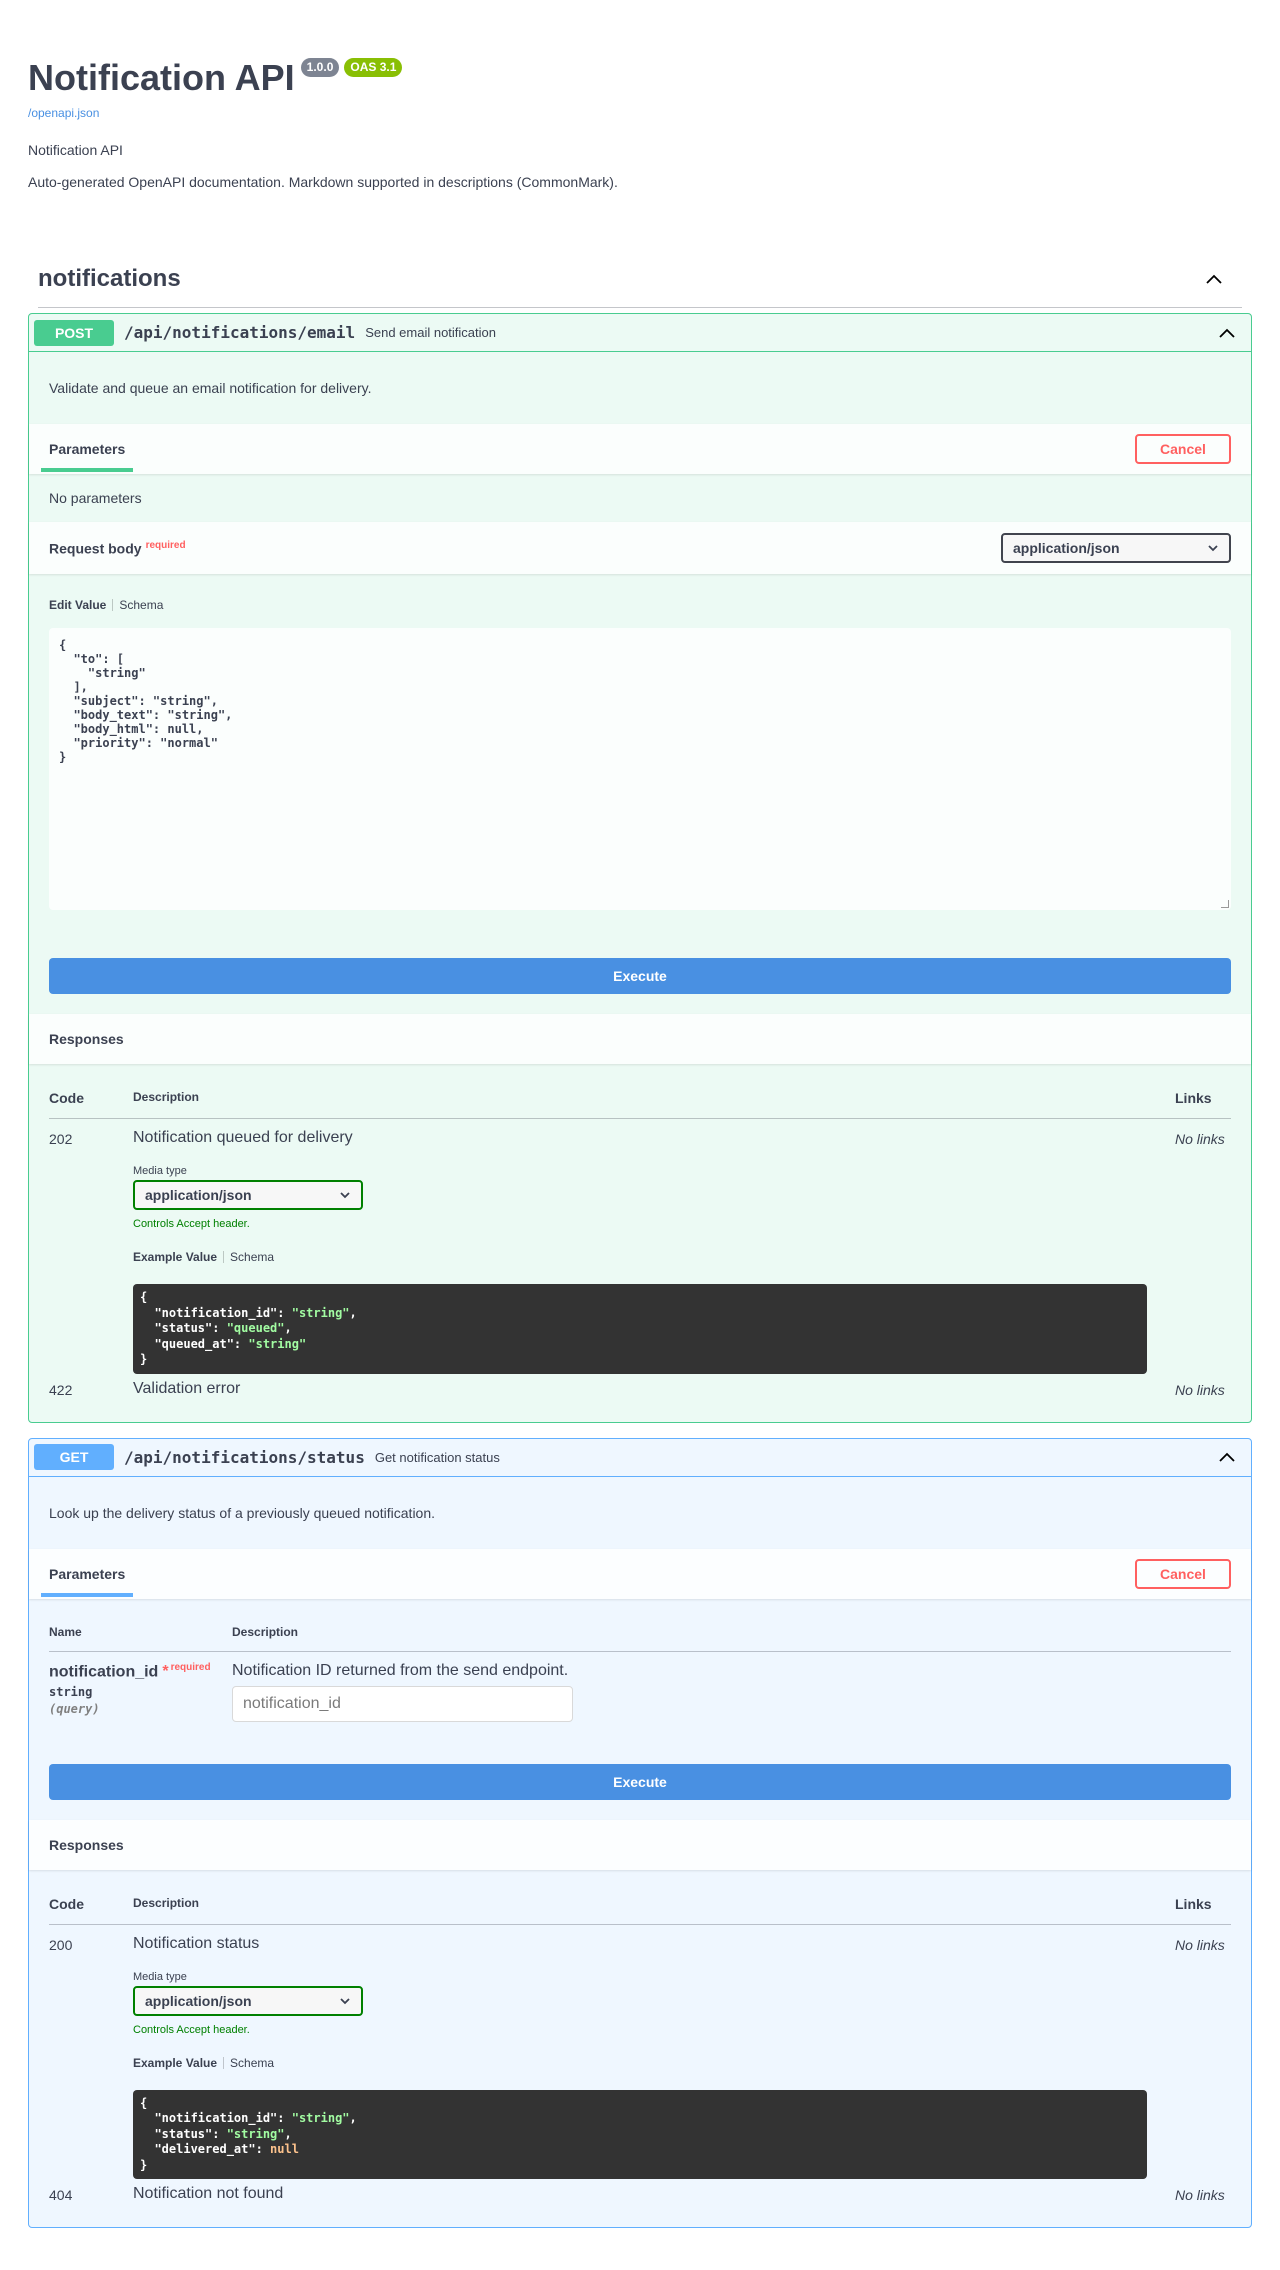  I want to click on response-code: 200, so click(61, 1944).